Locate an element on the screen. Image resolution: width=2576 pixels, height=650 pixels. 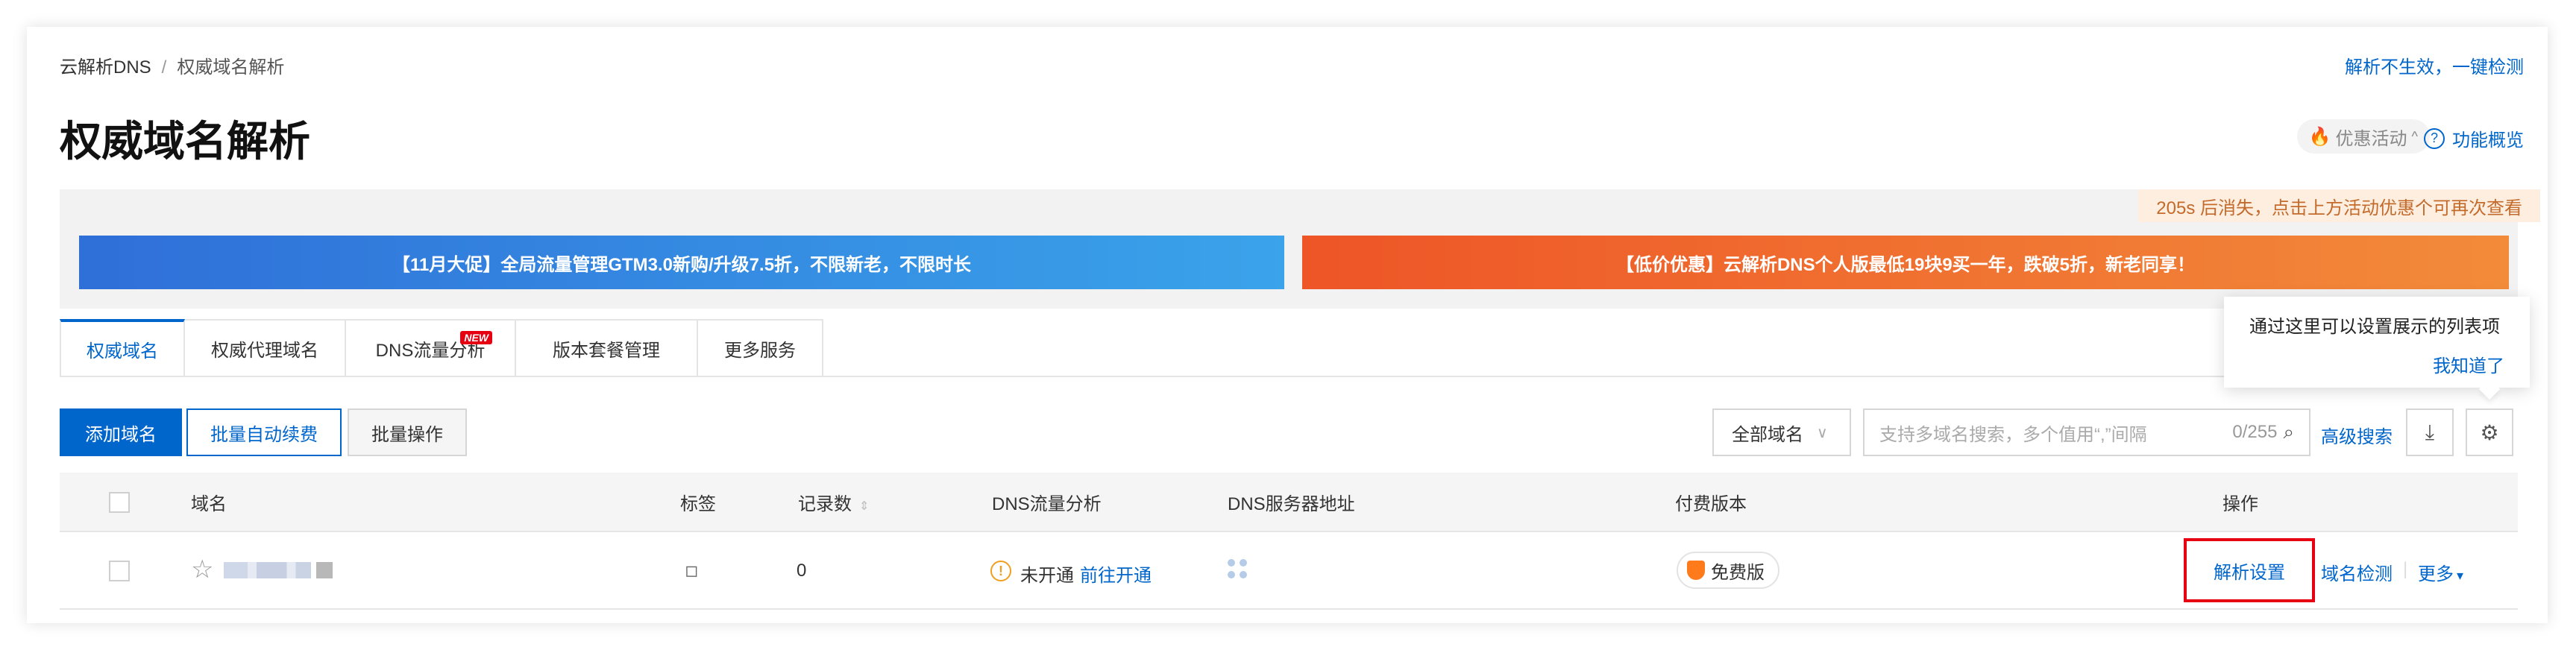
domain-check-link: 域名检测 is located at coordinates (2357, 572).